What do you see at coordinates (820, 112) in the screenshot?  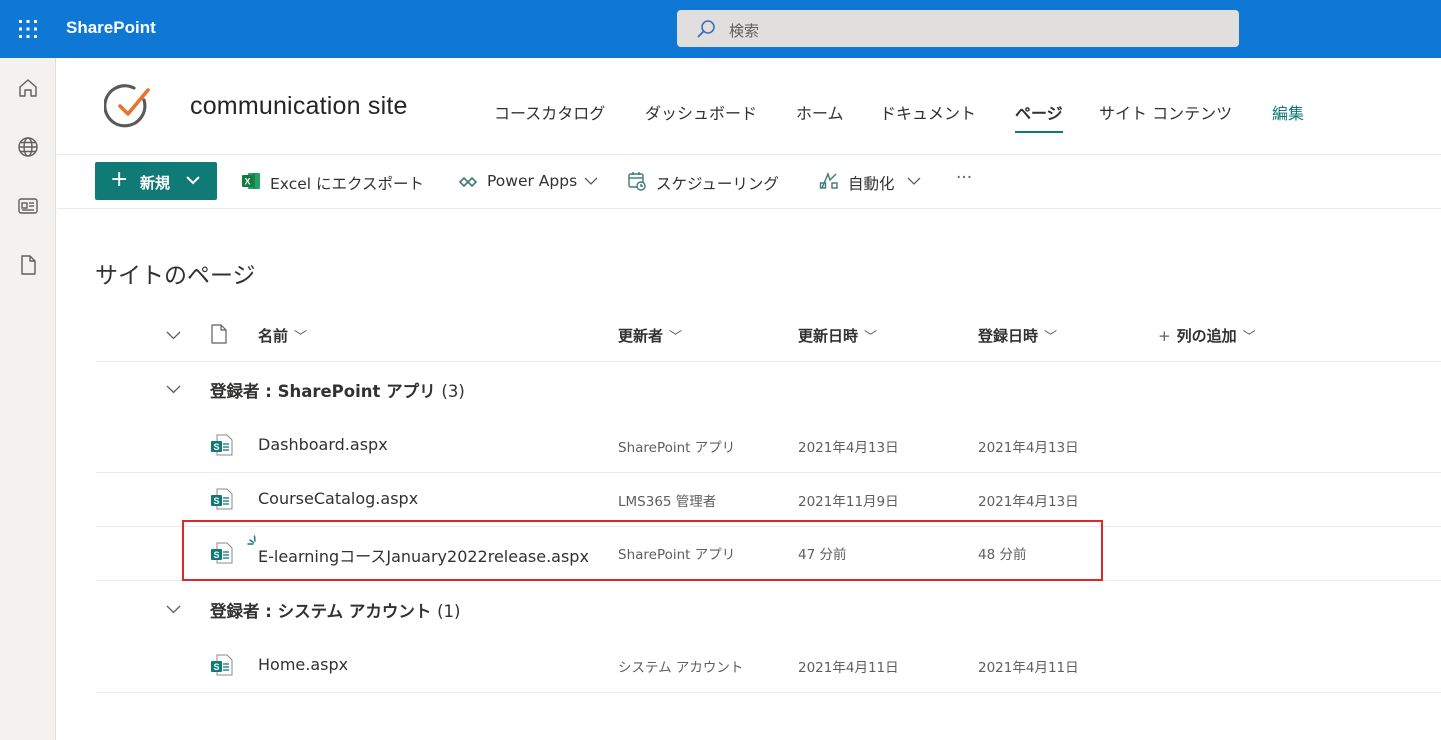 I see `nav-home: ホーム` at bounding box center [820, 112].